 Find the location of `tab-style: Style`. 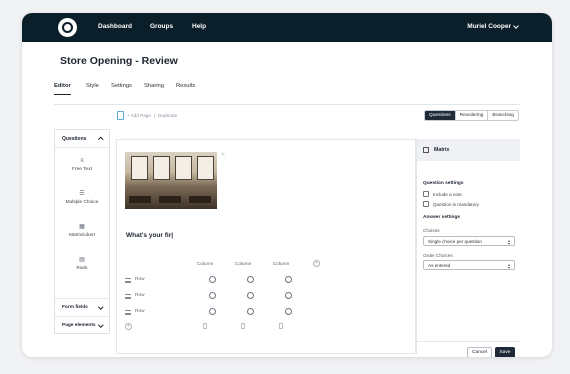

tab-style: Style is located at coordinates (92, 88).